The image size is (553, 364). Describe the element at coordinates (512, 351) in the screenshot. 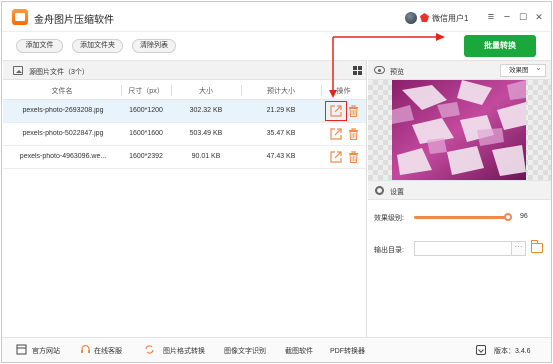

I see `version-label: 版本：3.4.6` at that location.